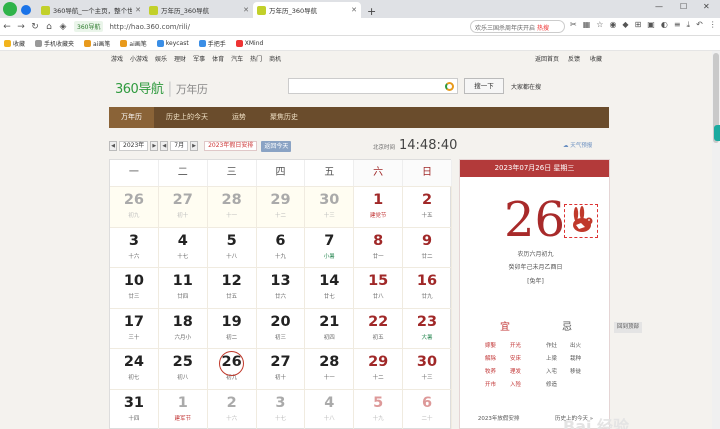 The height and width of the screenshot is (429, 720). Describe the element at coordinates (199, 58) in the screenshot. I see `nav-link: 军事` at that location.